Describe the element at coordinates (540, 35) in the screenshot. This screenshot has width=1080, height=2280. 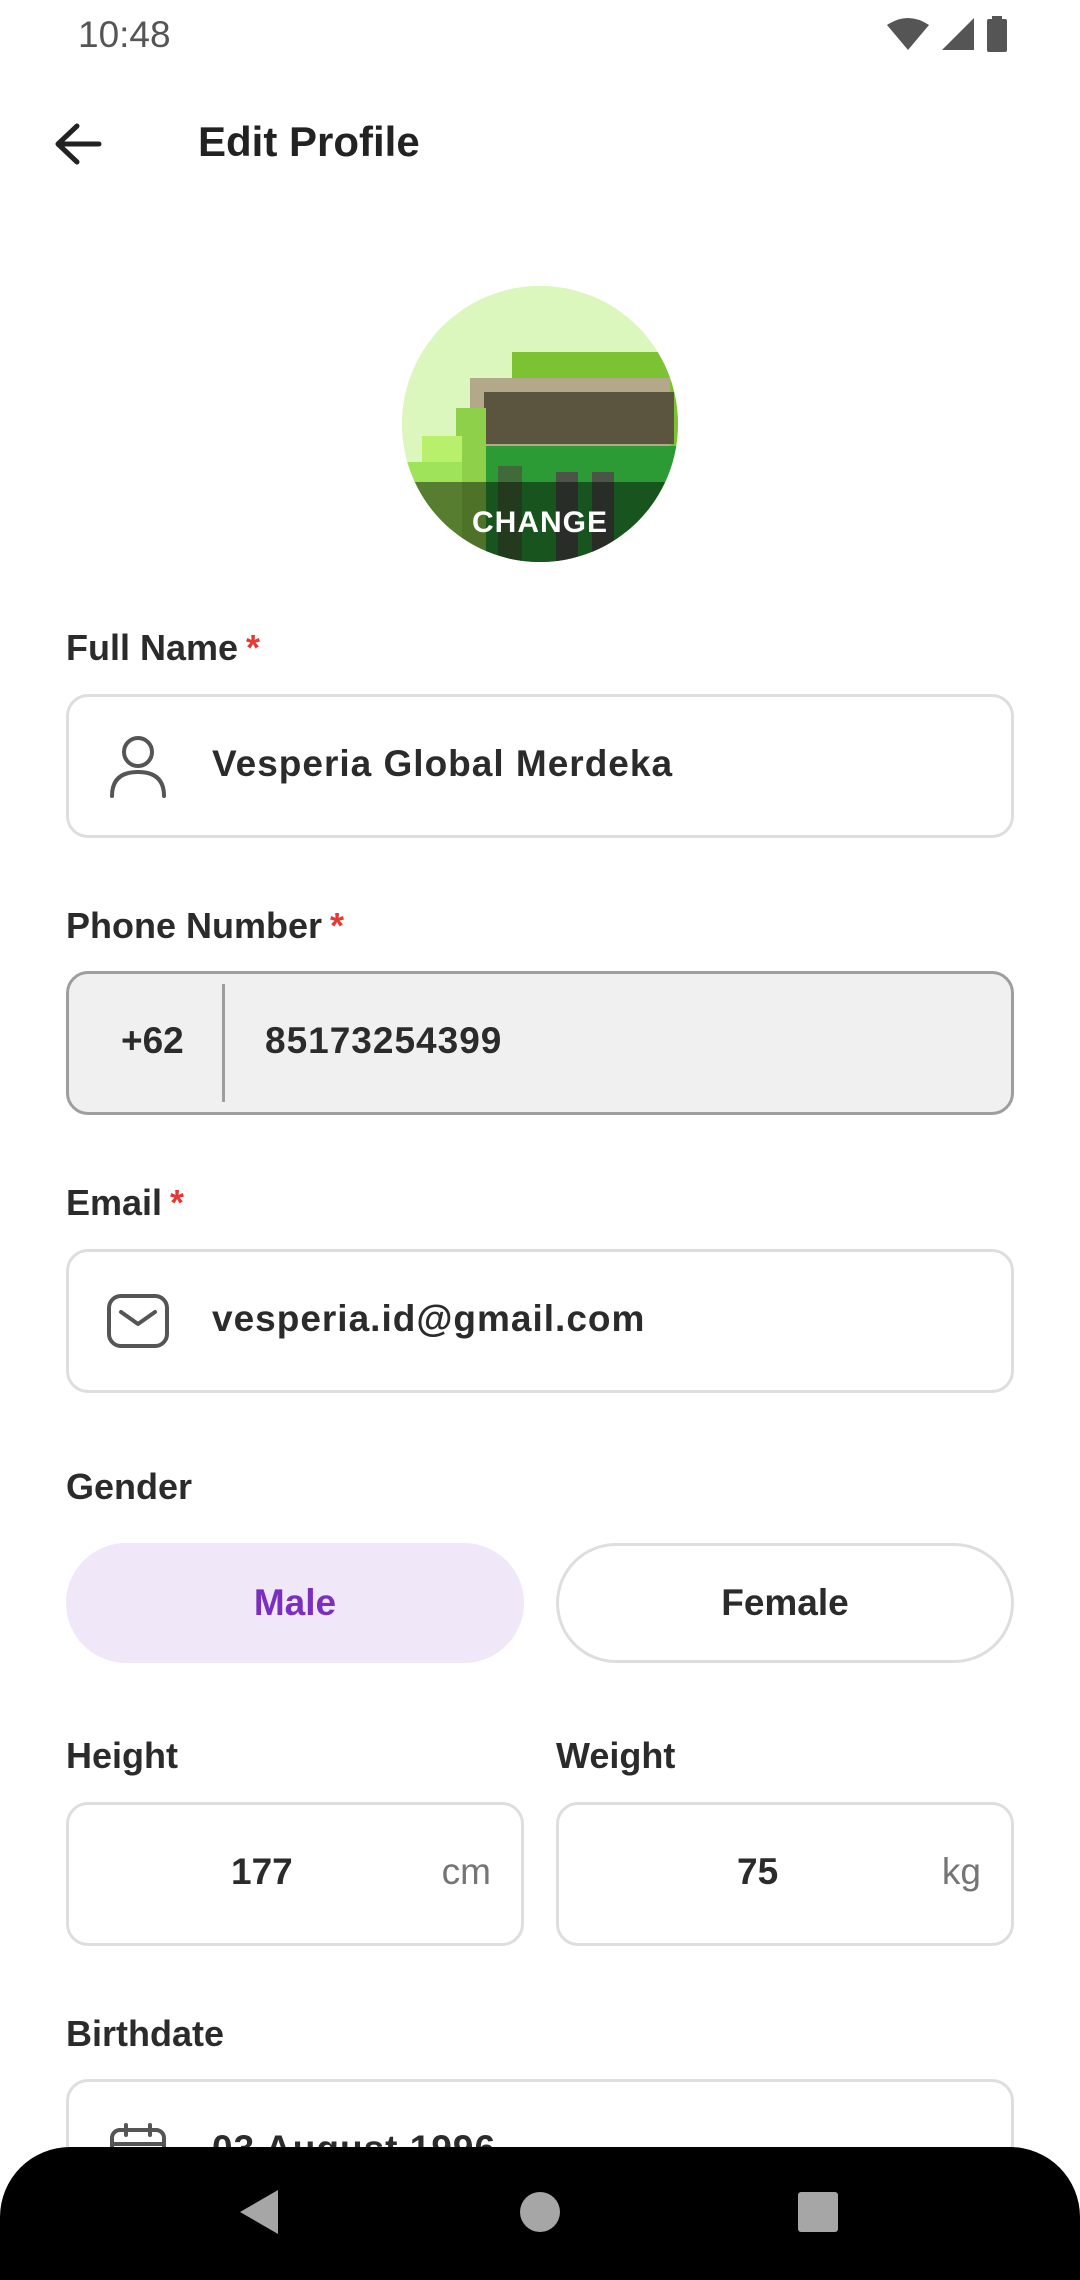
I see `status-bar: 10:48` at that location.